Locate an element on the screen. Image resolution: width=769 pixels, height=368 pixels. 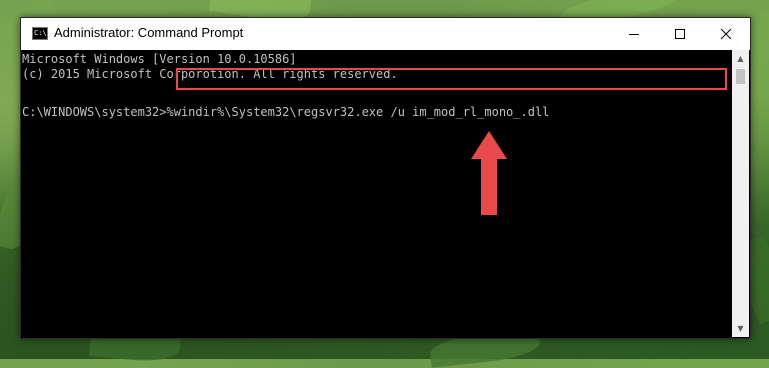
close-button is located at coordinates (726, 34).